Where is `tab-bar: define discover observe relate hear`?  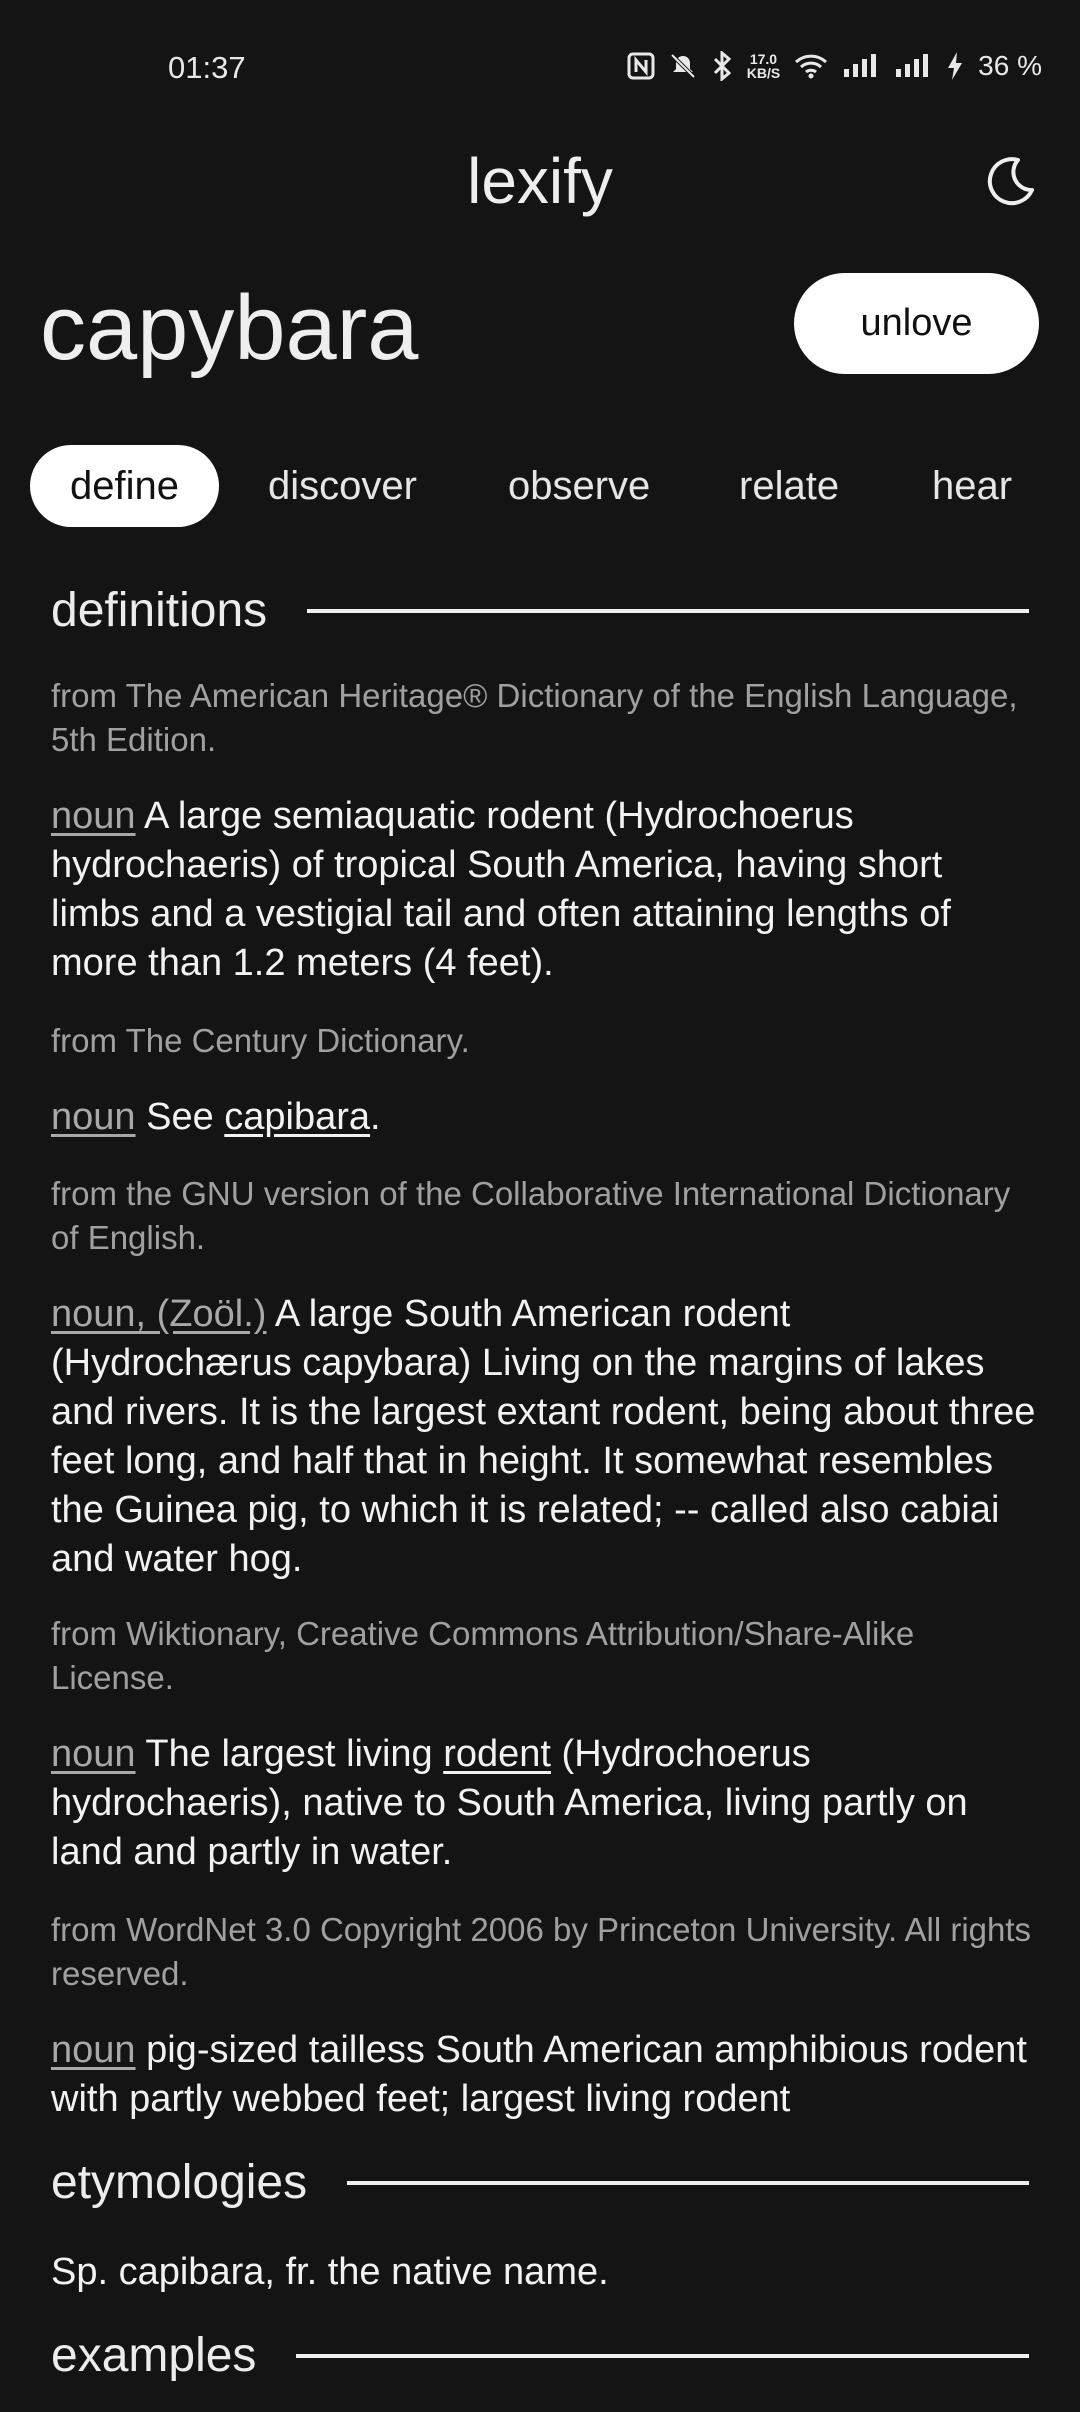 tab-bar: define discover observe relate hear is located at coordinates (545, 486).